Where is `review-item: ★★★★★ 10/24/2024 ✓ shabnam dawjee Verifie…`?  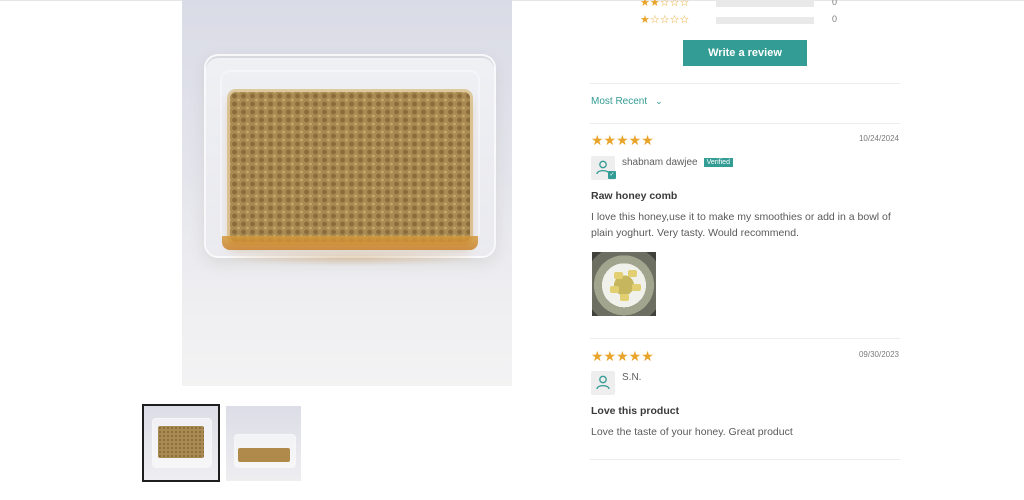
review-item: ★★★★★ 10/24/2024 ✓ shabnam dawjee Verifie… is located at coordinates (746, 229).